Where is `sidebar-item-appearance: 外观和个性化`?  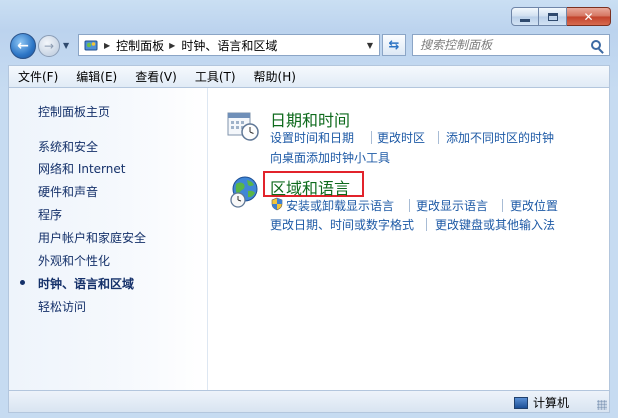
sidebar-item-appearance: 外观和个性化 is located at coordinates (74, 260).